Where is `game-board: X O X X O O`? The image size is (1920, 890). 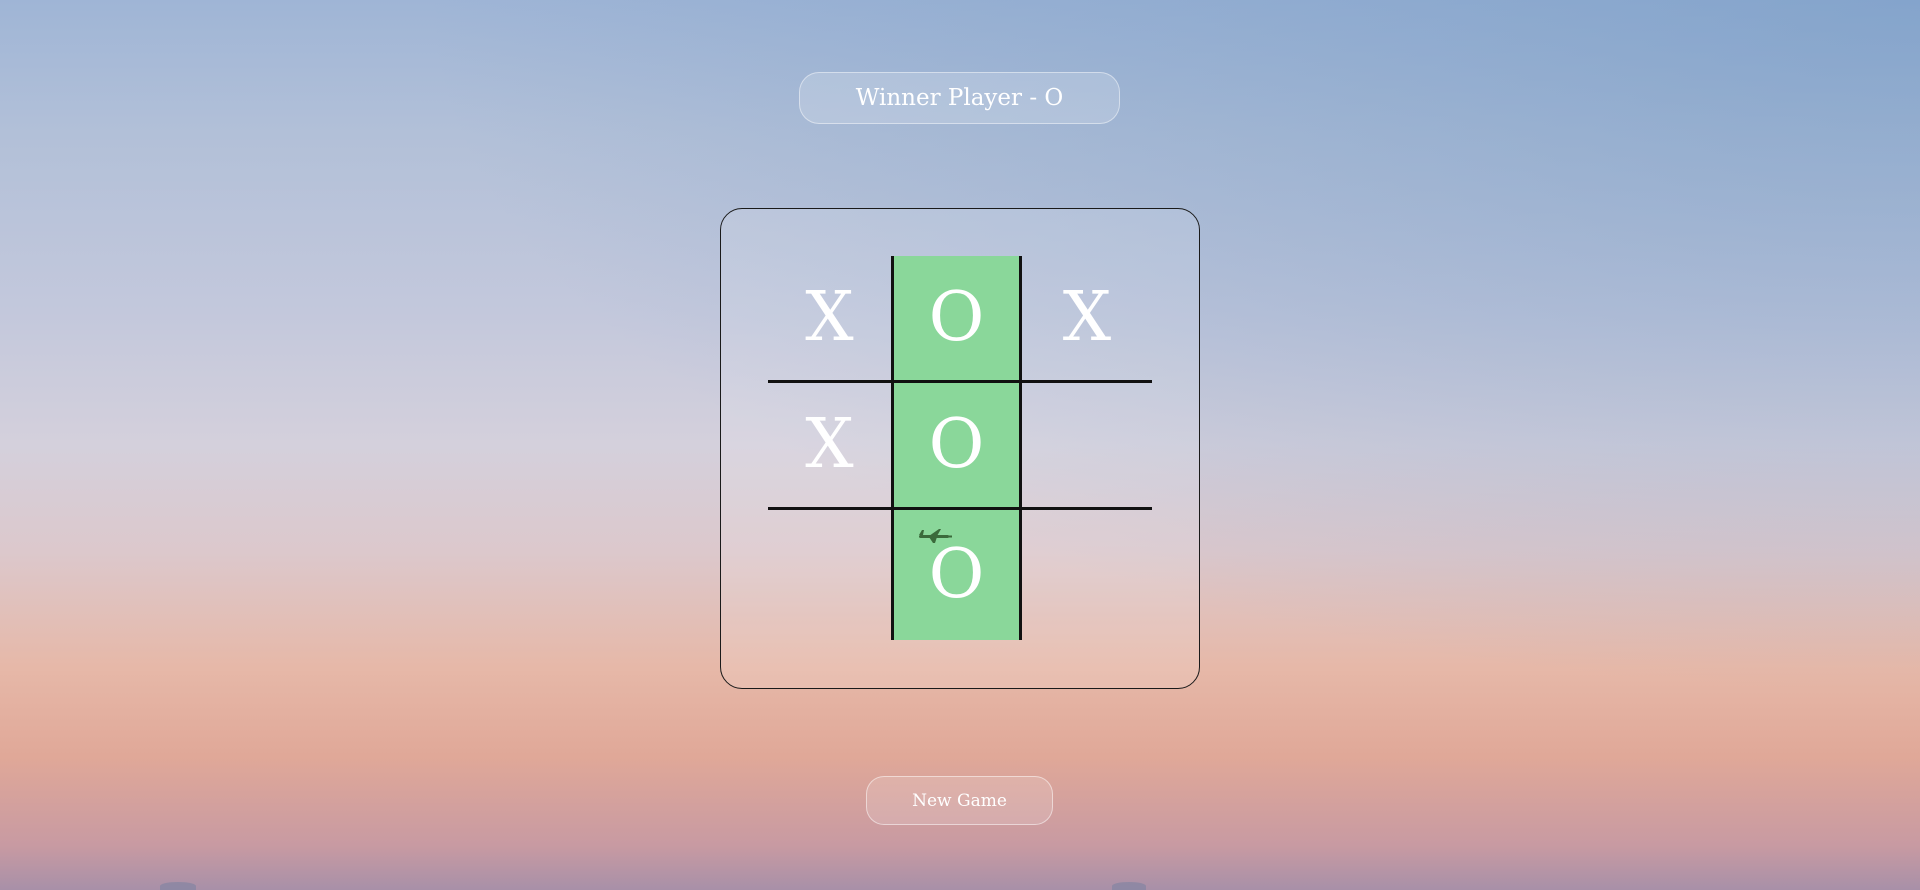
game-board: X O X X O O is located at coordinates (960, 448).